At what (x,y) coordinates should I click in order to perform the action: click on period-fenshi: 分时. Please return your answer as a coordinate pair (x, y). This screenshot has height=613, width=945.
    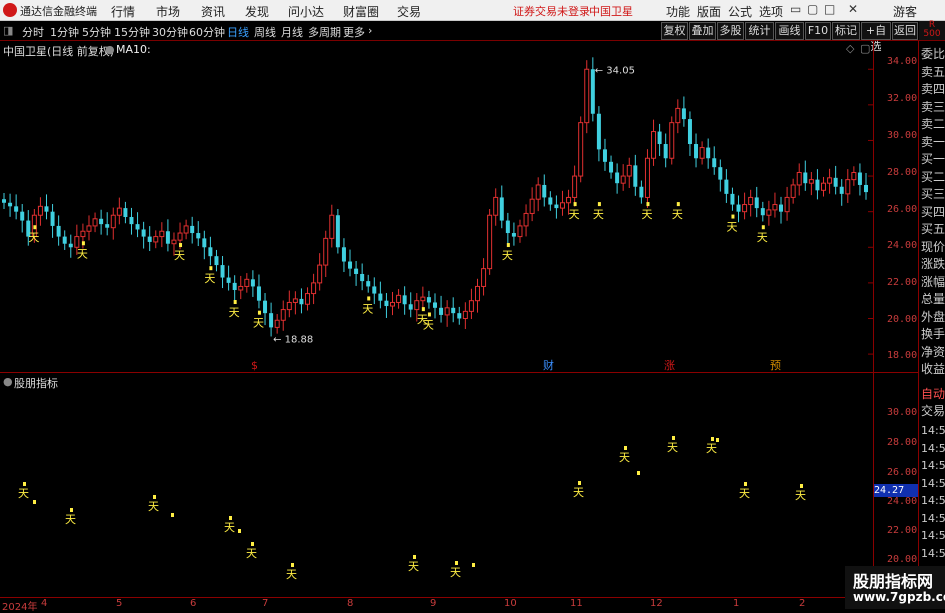
    Looking at the image, I should click on (33, 32).